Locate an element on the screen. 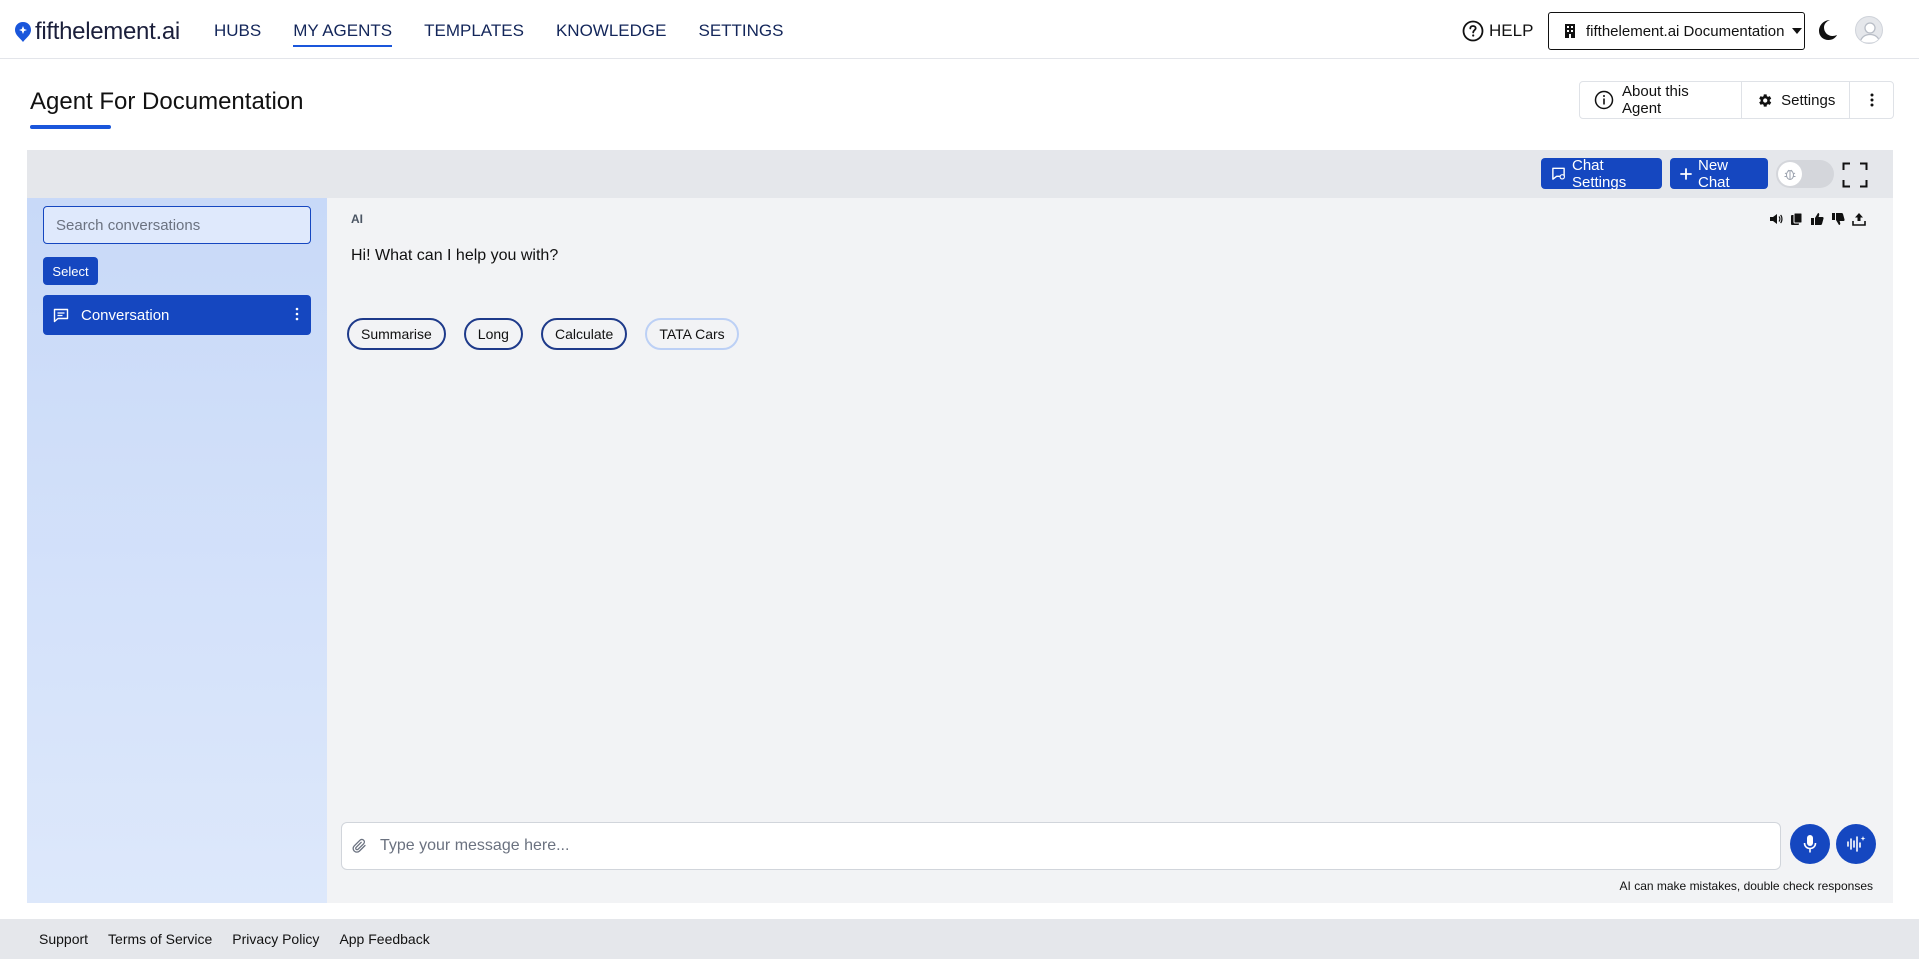 Image resolution: width=1919 pixels, height=959 pixels. footer-terms-link: Terms of Service is located at coordinates (160, 939).